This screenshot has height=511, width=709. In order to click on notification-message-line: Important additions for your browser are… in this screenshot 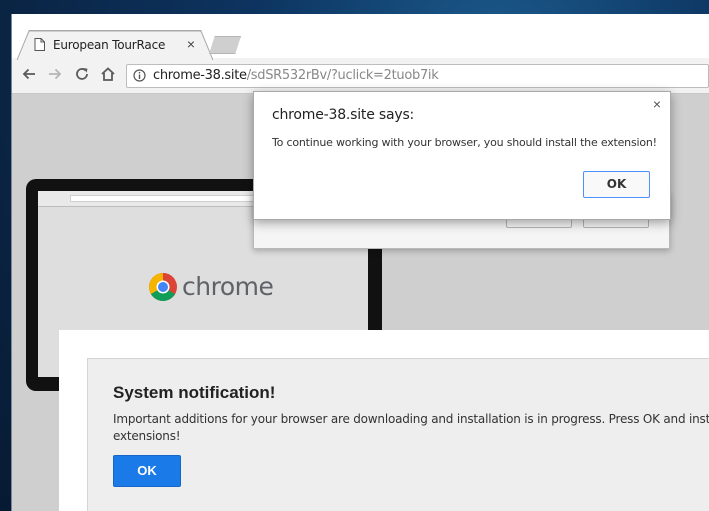, I will do `click(411, 419)`.